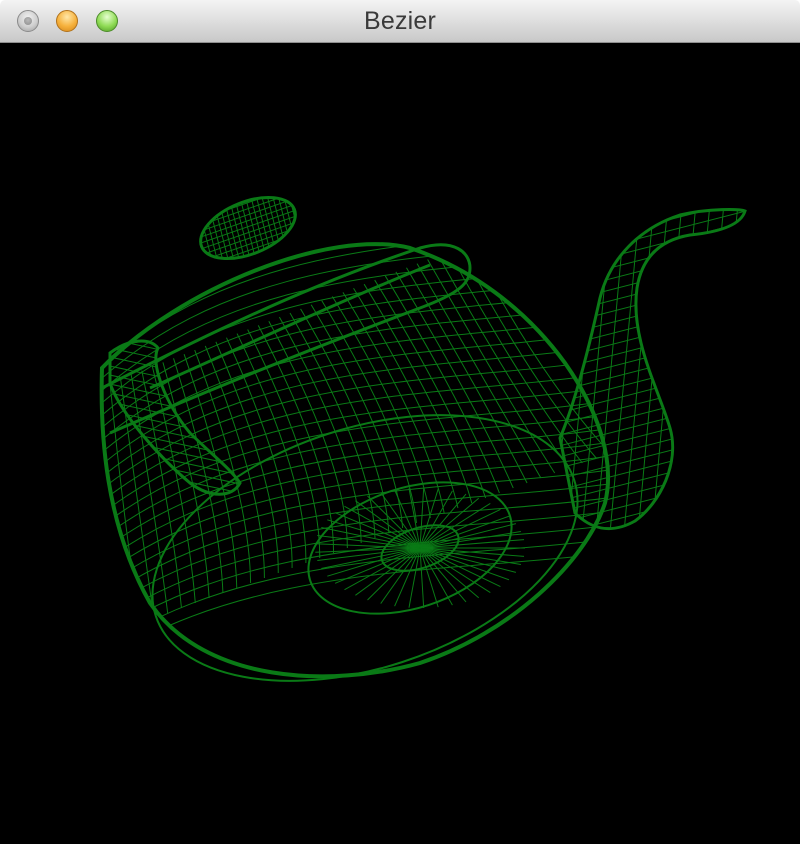 This screenshot has height=844, width=800. What do you see at coordinates (286, 339) in the screenshot?
I see `teapot-rim` at bounding box center [286, 339].